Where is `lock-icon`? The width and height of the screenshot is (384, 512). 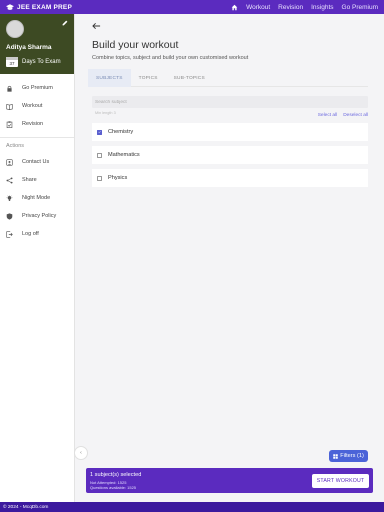 lock-icon is located at coordinates (9, 88).